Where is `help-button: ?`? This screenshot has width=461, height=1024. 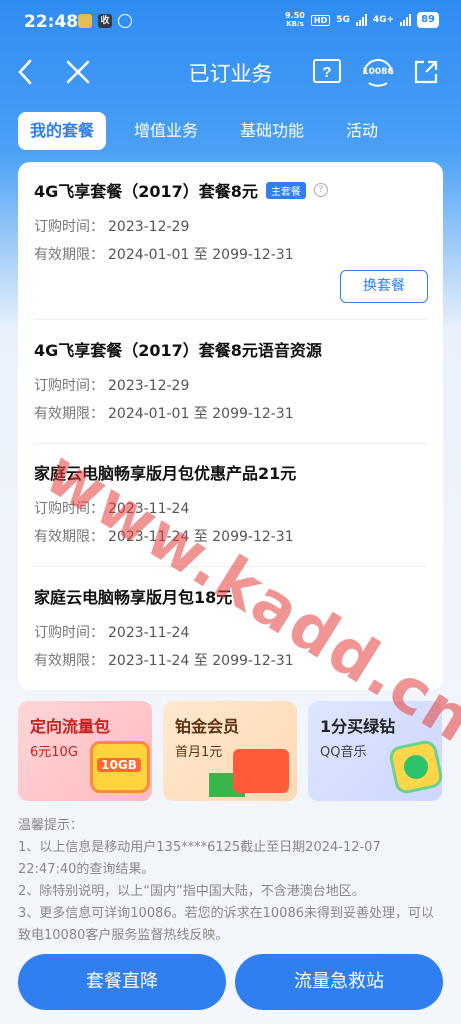
help-button: ? is located at coordinates (327, 72).